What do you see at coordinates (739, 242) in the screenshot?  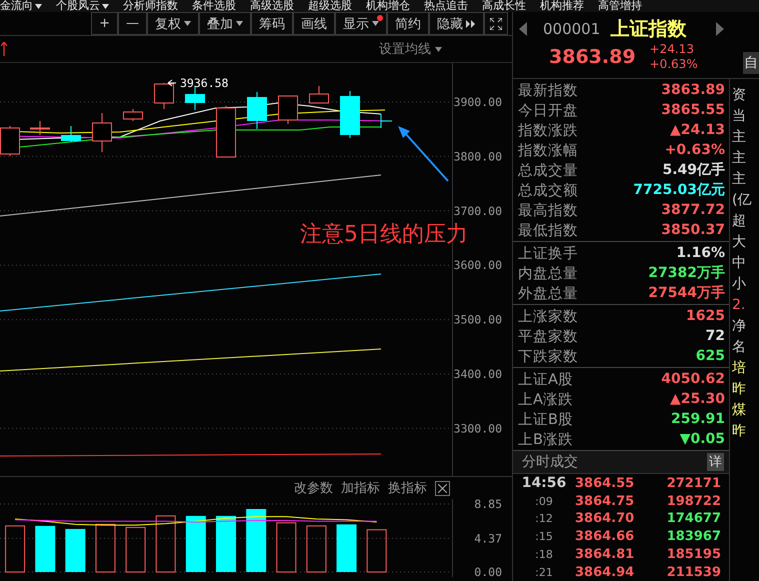 I see `side-panel-text: 大` at bounding box center [739, 242].